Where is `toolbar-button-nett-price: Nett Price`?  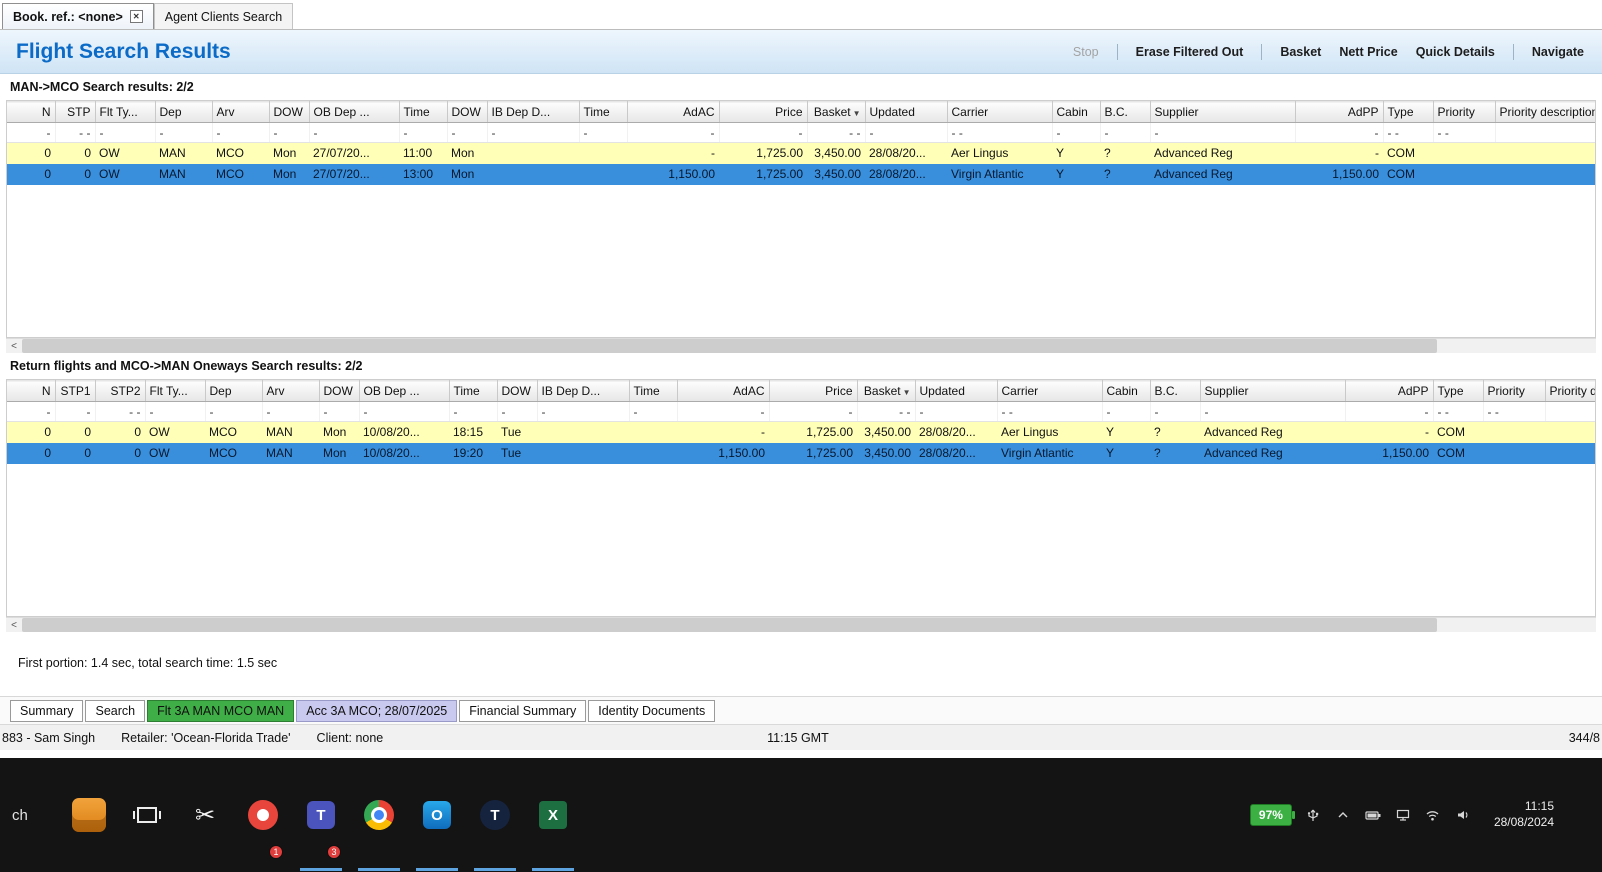
toolbar-button-nett-price: Nett Price is located at coordinates (1368, 52).